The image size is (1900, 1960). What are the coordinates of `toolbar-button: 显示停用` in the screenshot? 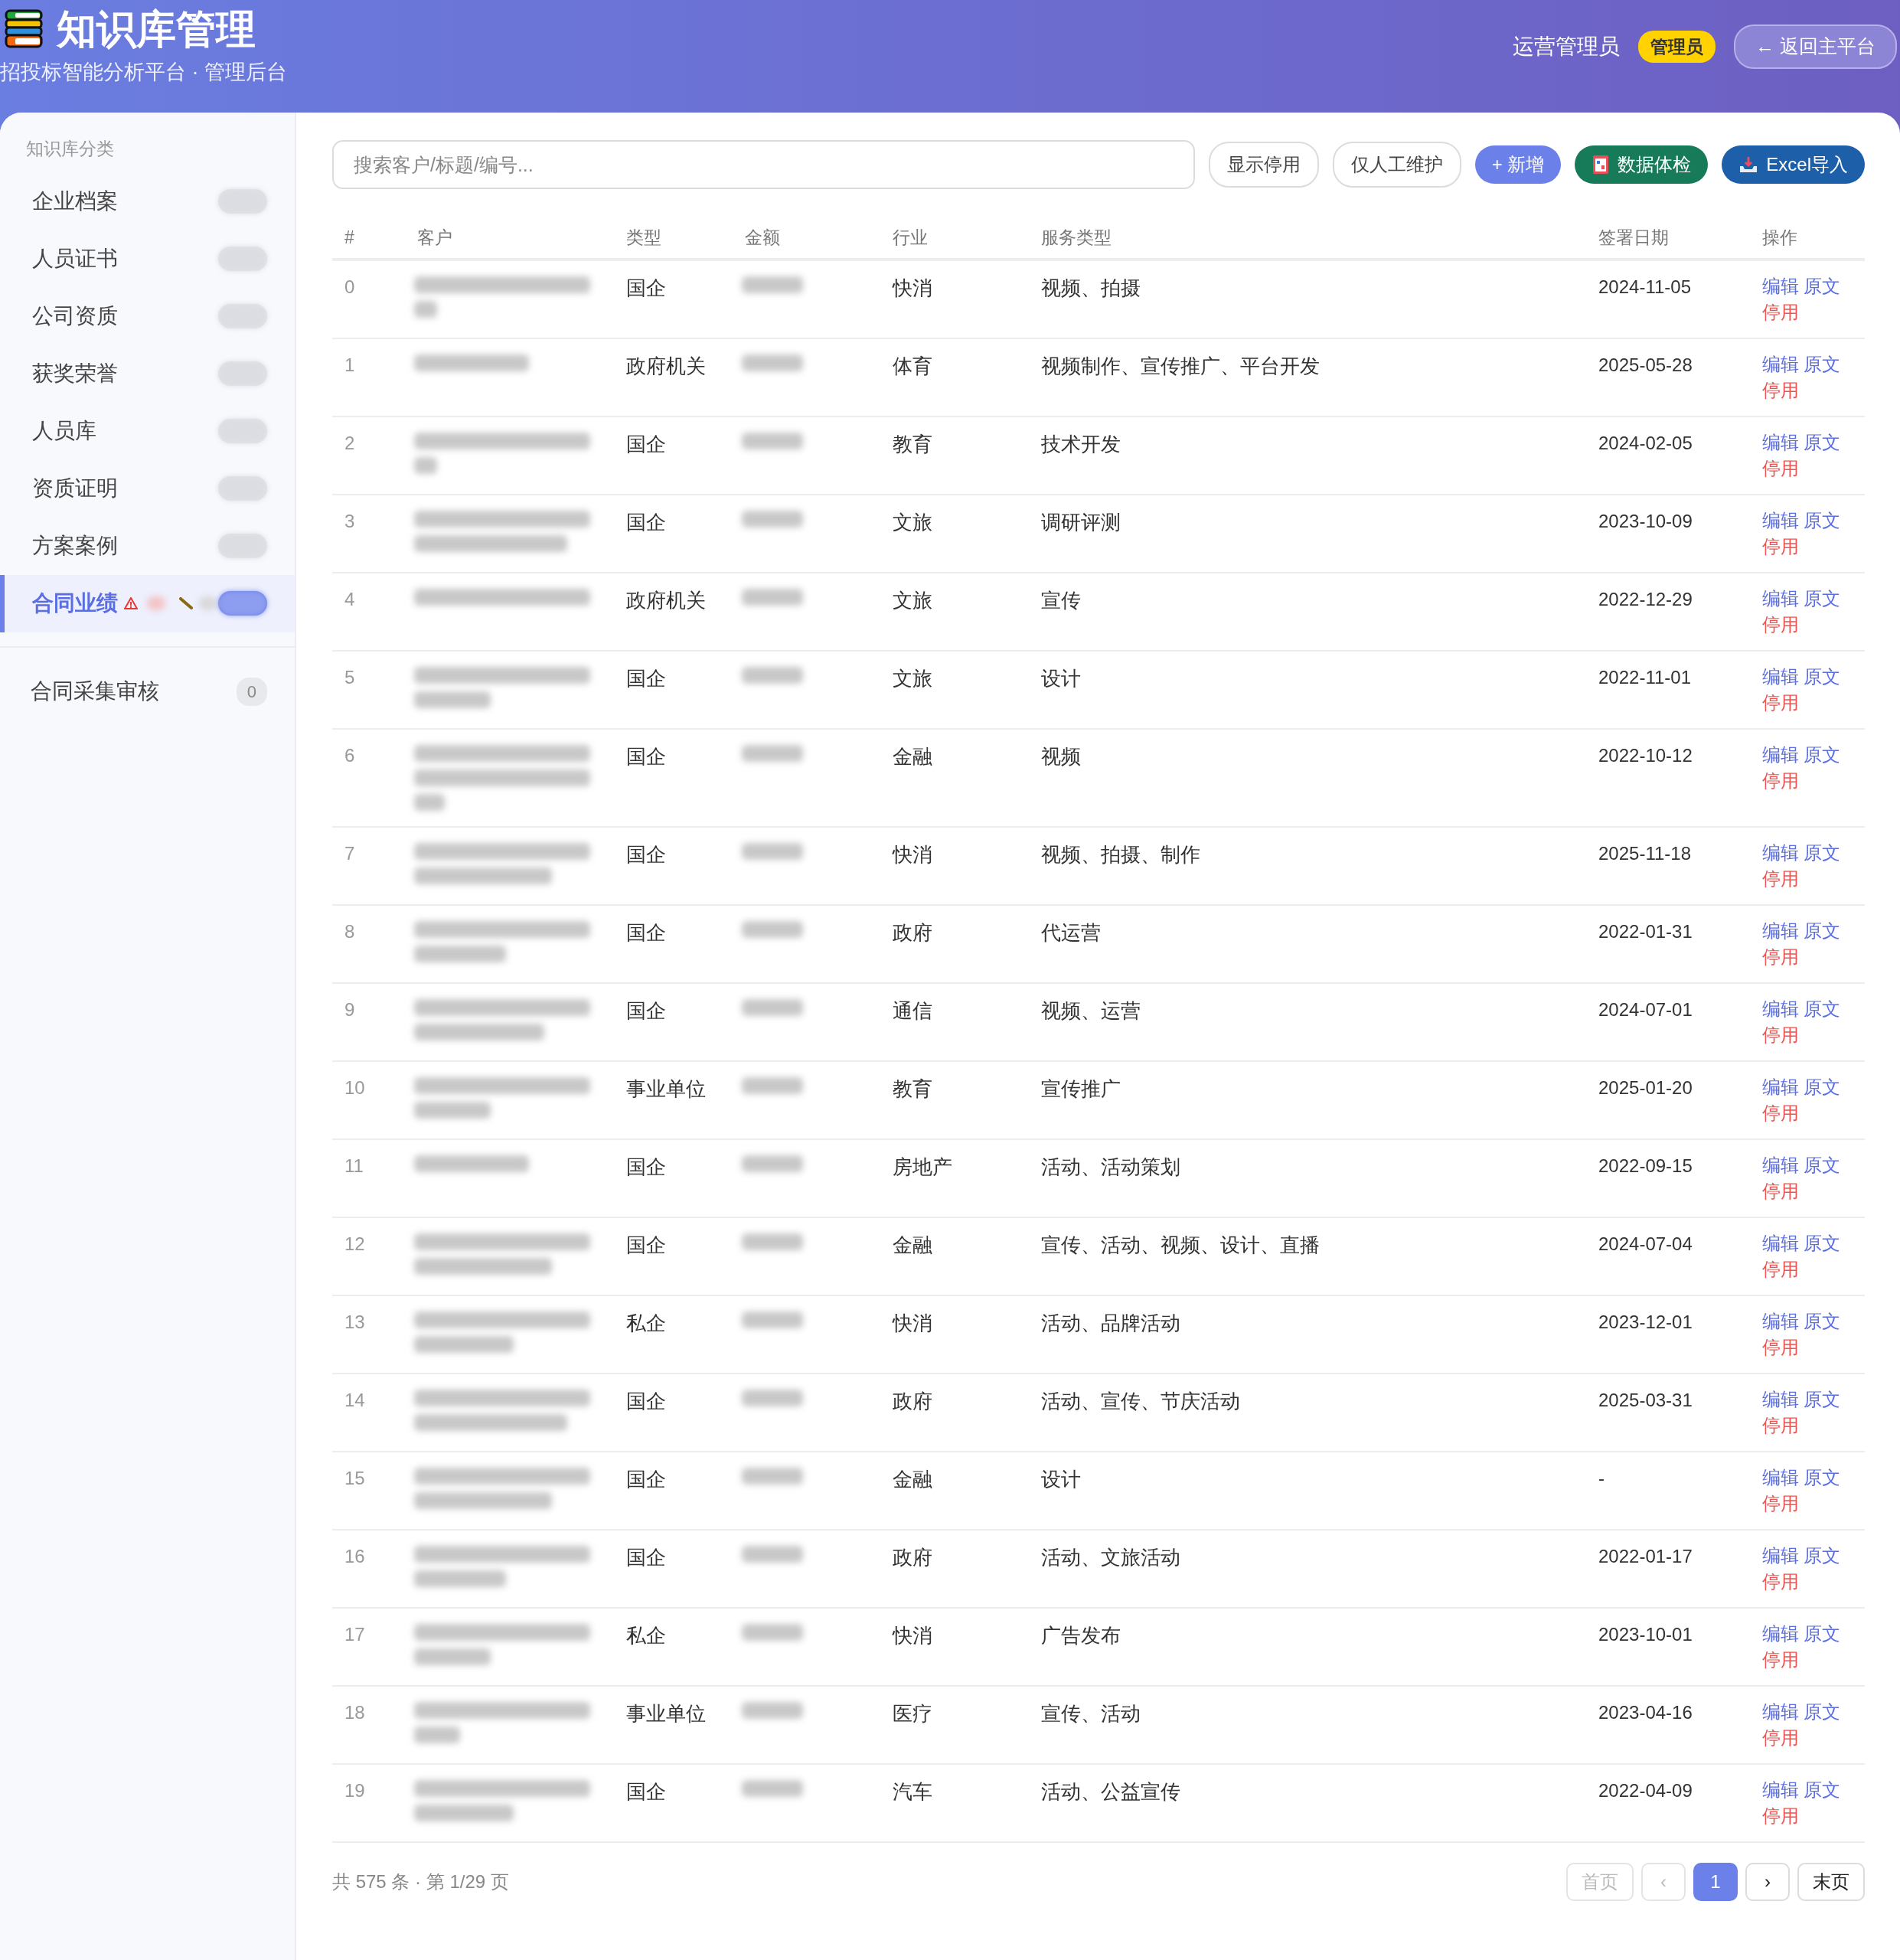 It's located at (1263, 165).